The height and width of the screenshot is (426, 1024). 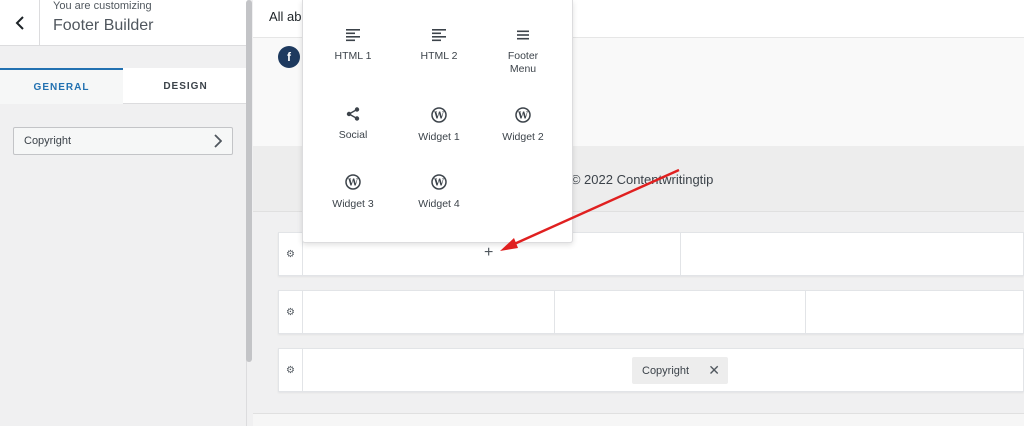 I want to click on picker-item-footer-menu: Footer Menu, so click(x=523, y=52).